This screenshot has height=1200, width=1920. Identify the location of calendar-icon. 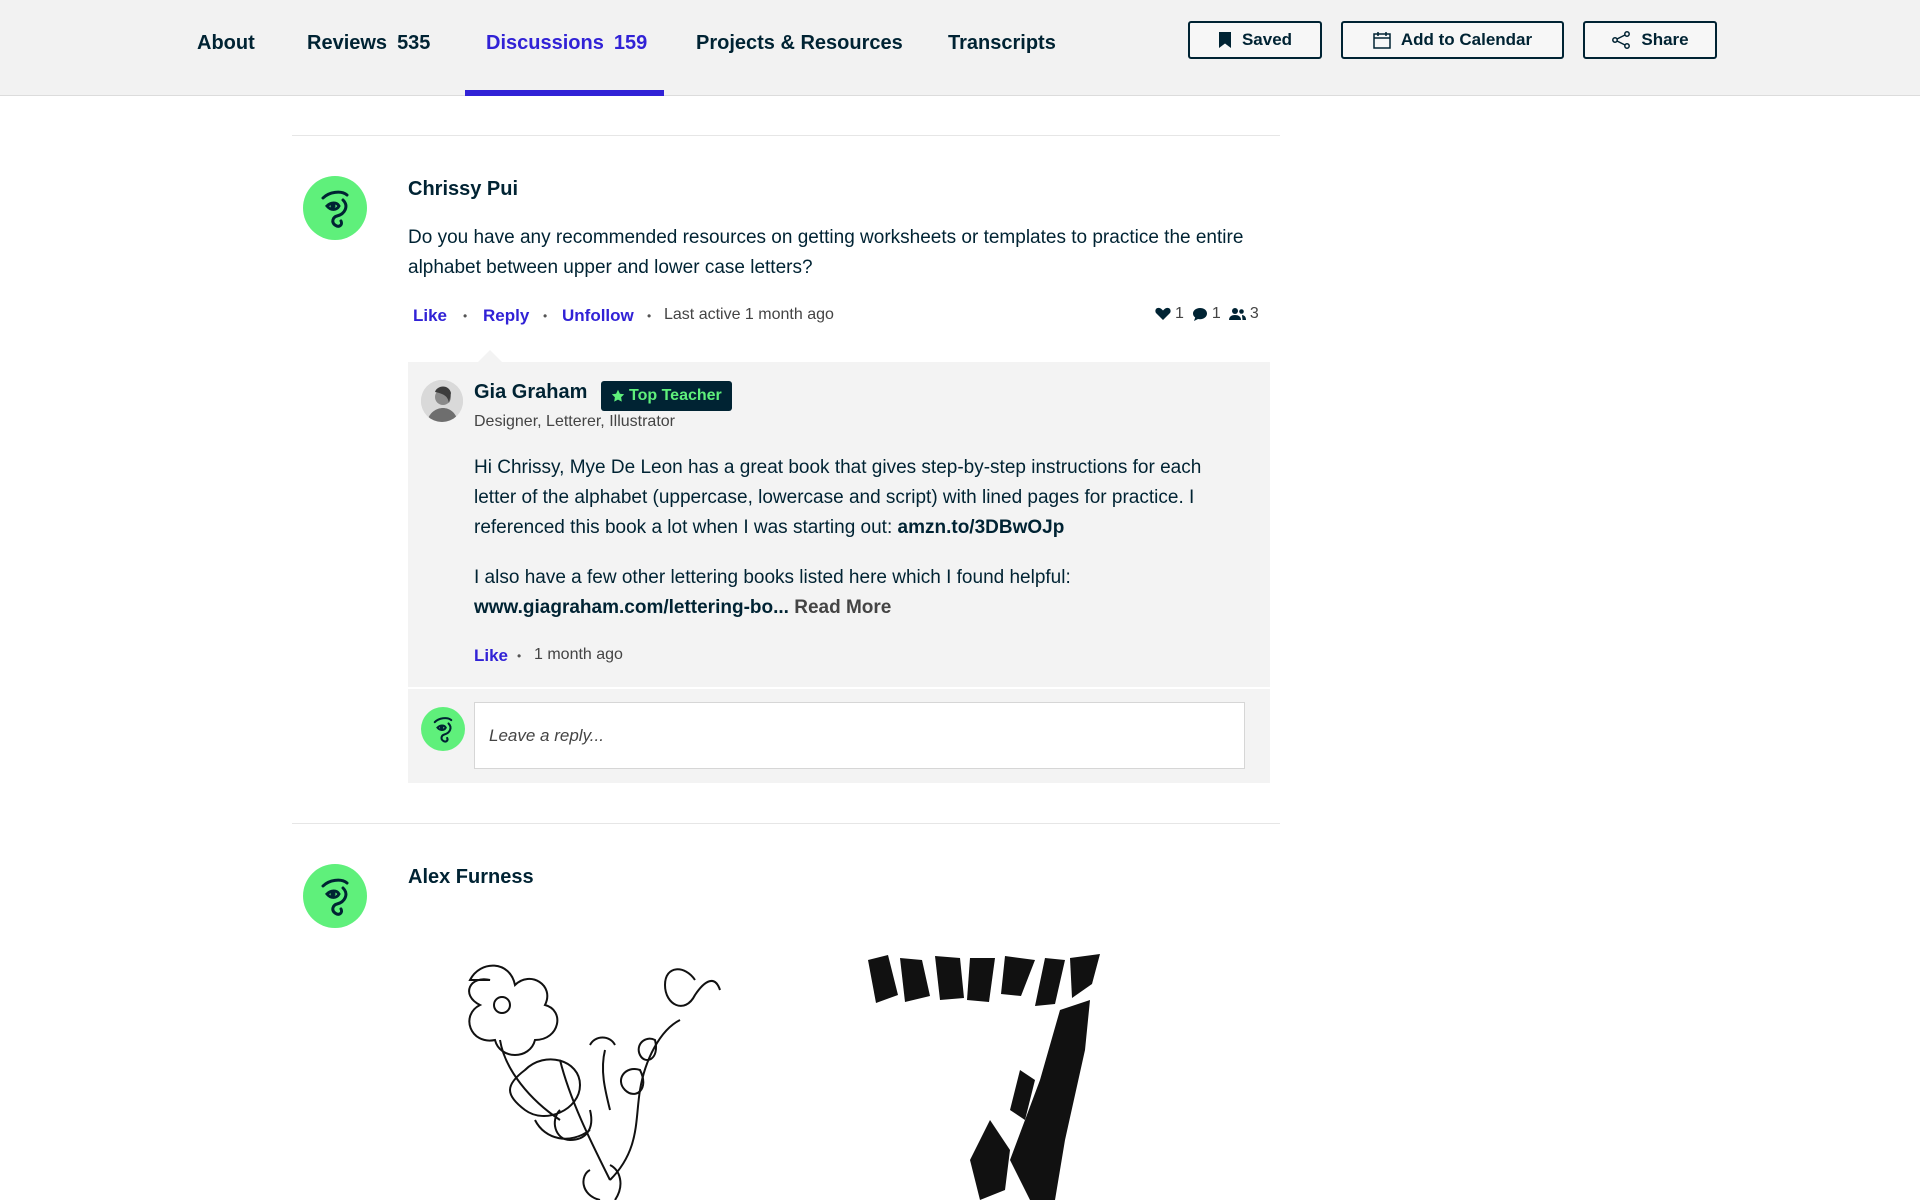
(1382, 40).